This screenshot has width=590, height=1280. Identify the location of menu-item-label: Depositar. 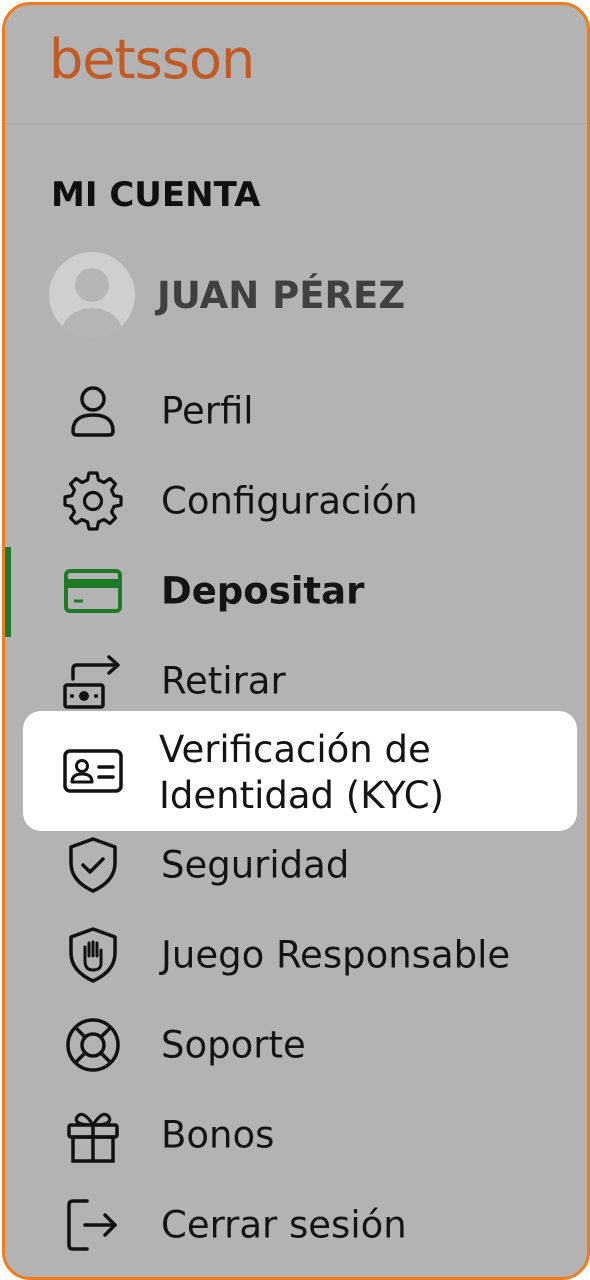
(263, 591).